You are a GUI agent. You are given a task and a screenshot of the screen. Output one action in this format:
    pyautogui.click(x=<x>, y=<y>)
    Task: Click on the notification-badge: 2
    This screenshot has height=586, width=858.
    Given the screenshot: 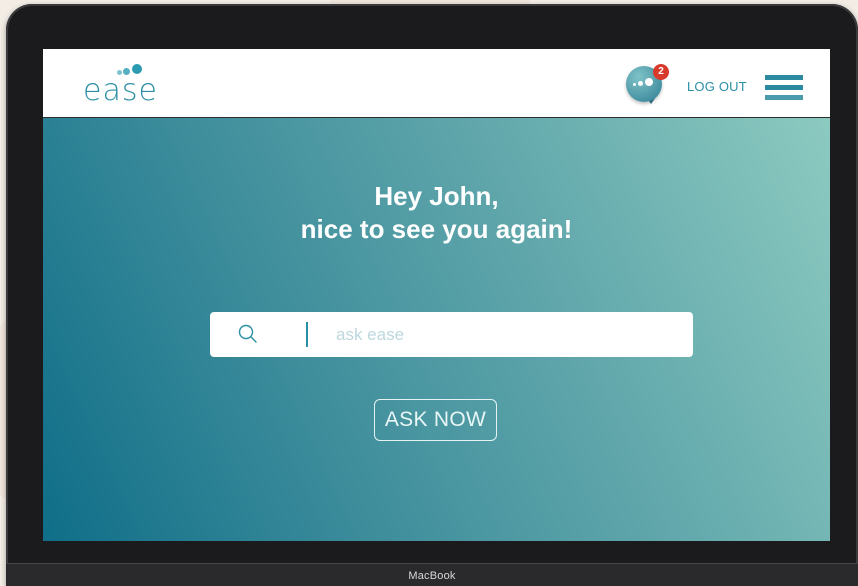 What is the action you would take?
    pyautogui.click(x=661, y=72)
    